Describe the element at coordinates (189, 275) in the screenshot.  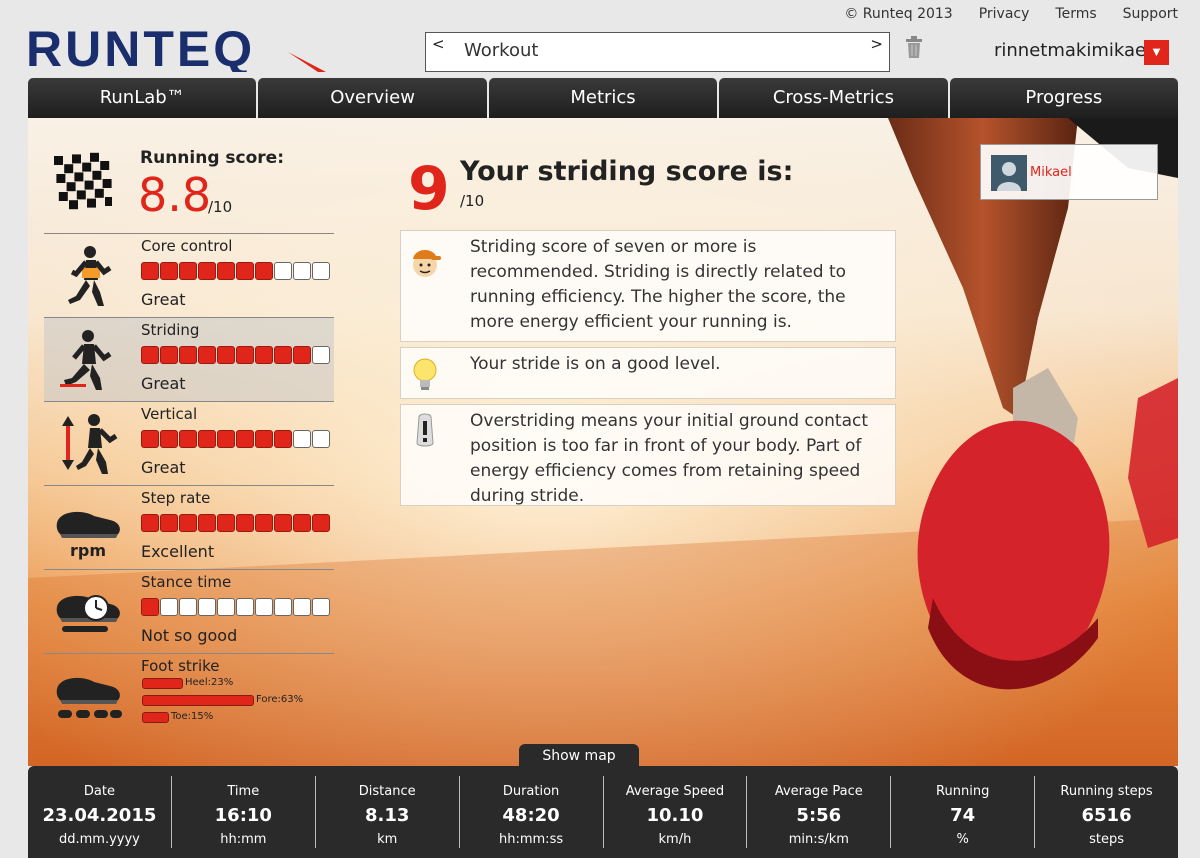
I see `metric-core-control: Core control Great` at that location.